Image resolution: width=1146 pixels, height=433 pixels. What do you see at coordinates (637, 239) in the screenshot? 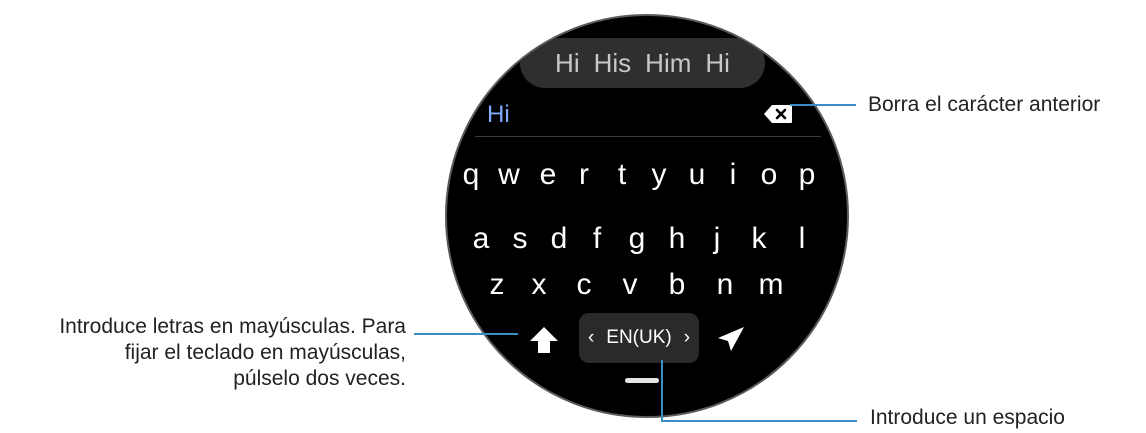
I see `key-g: g` at bounding box center [637, 239].